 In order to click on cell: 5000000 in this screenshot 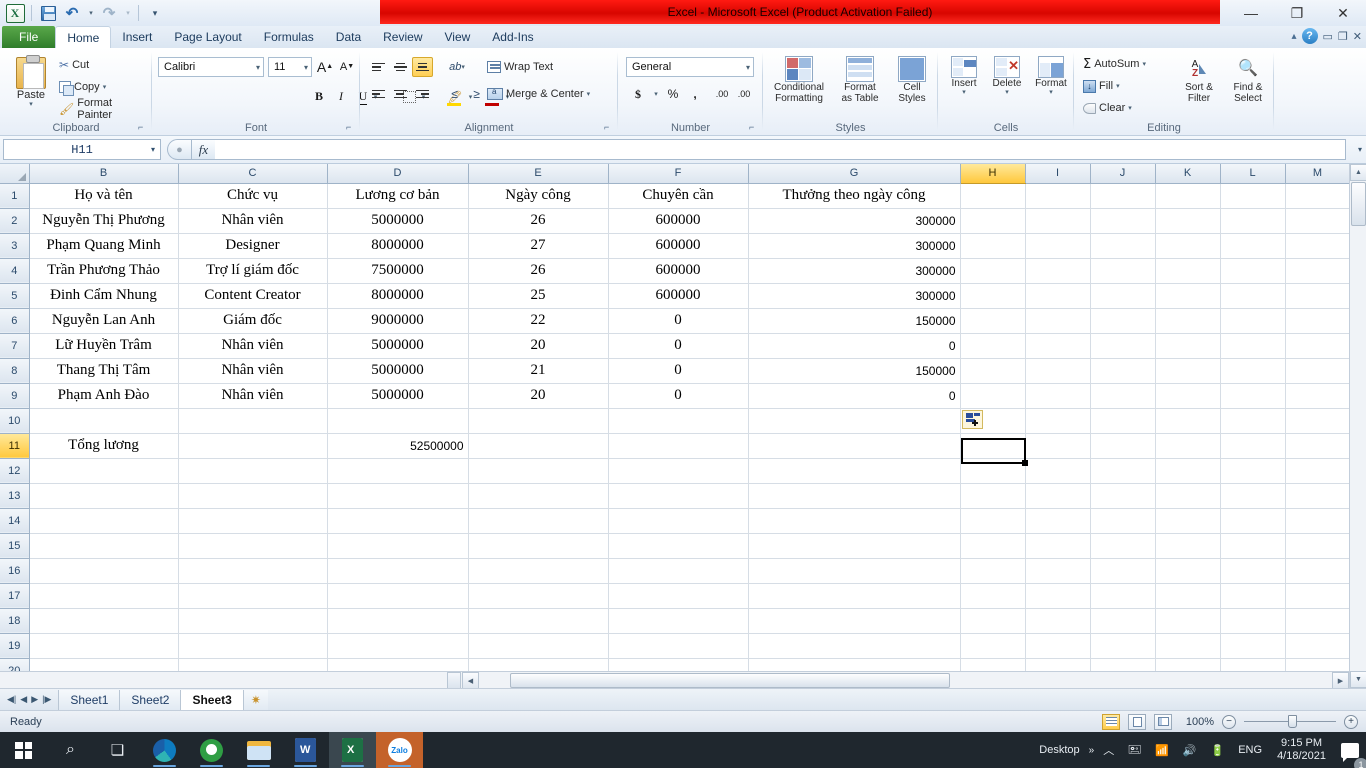, I will do `click(398, 346)`.